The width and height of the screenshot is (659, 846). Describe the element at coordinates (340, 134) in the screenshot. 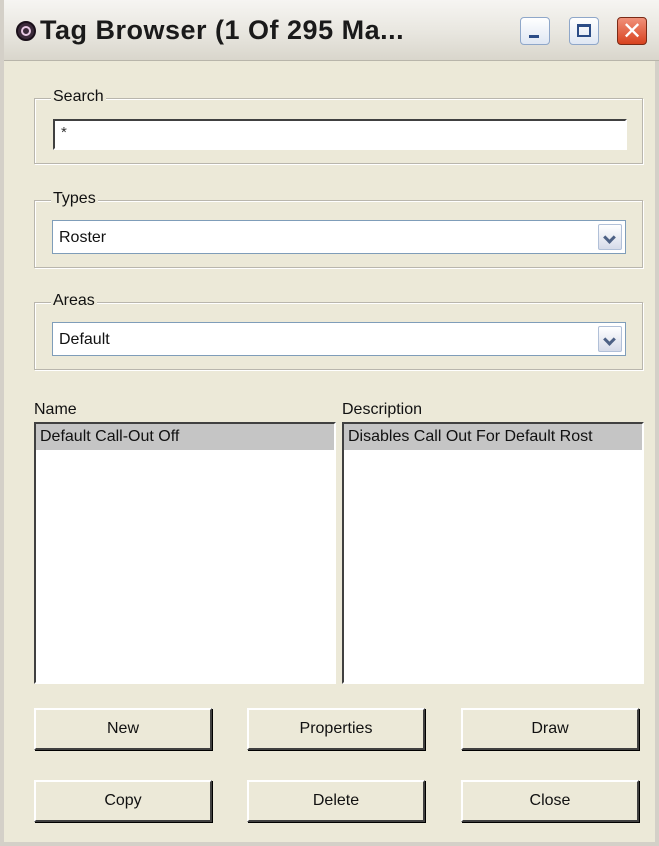

I see `search-input: *` at that location.